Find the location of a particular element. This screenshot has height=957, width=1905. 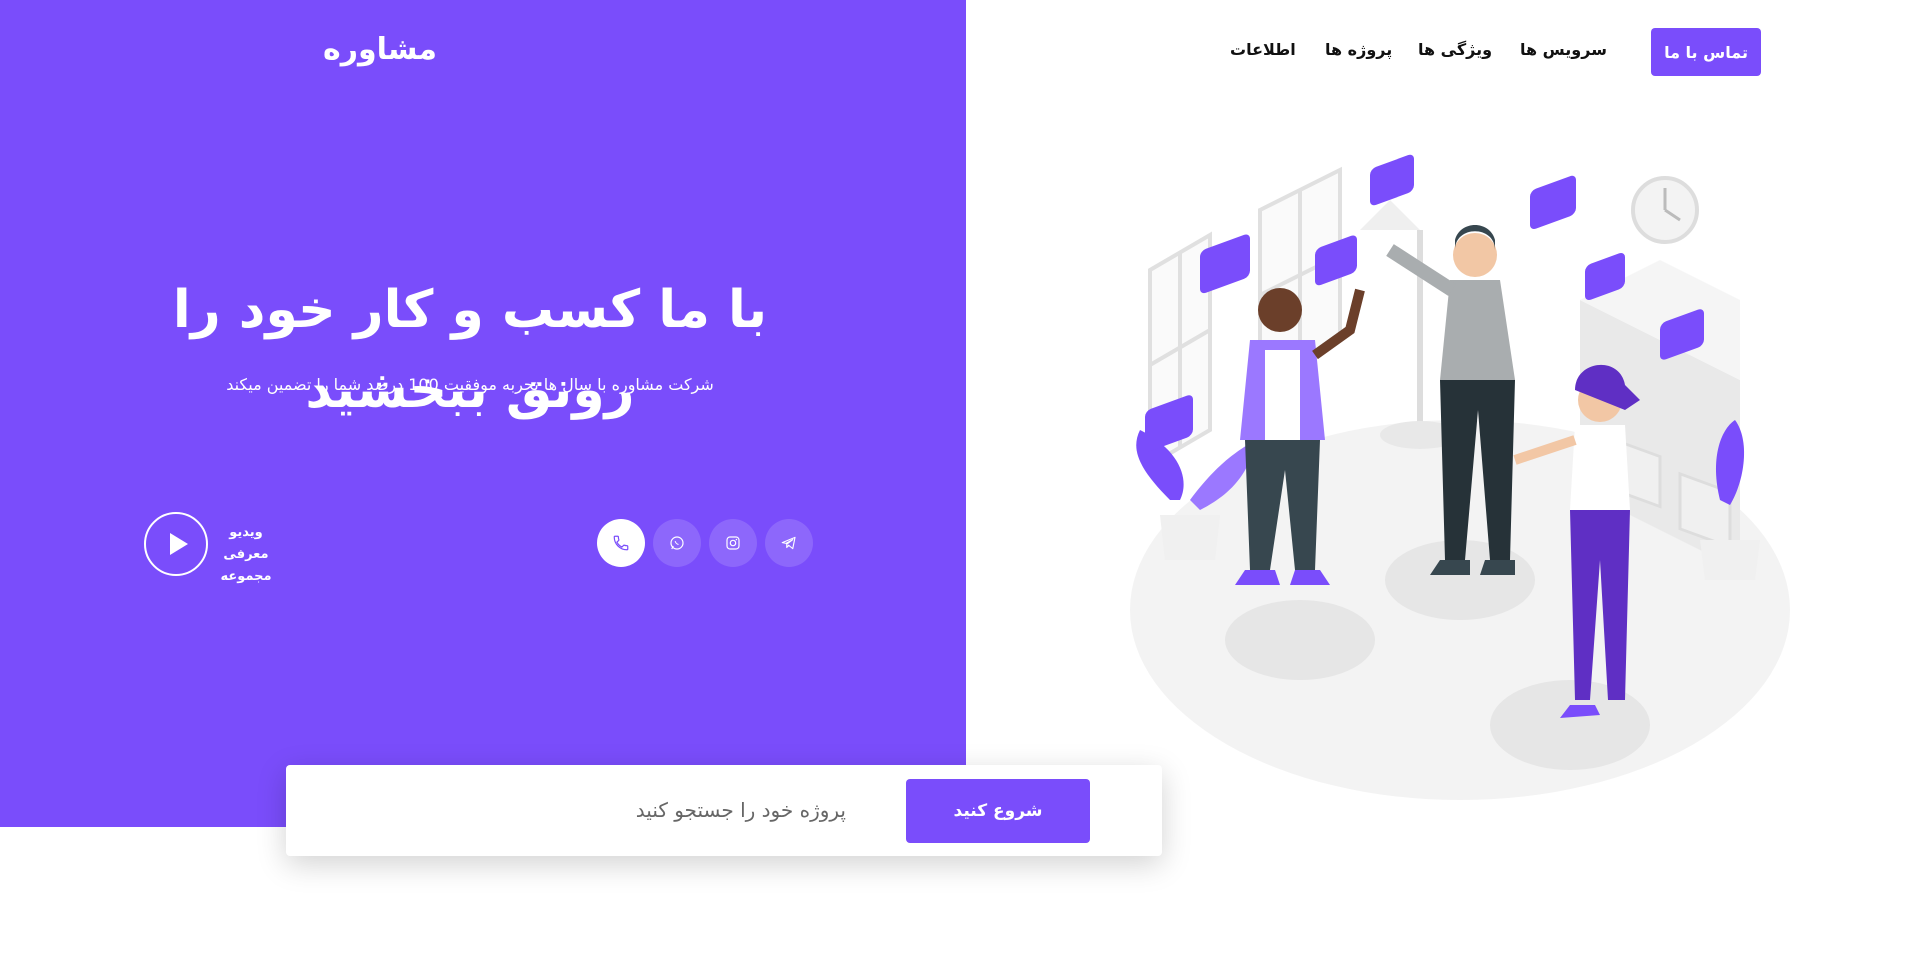

nav-item-about: اطلاعات is located at coordinates (1263, 49).